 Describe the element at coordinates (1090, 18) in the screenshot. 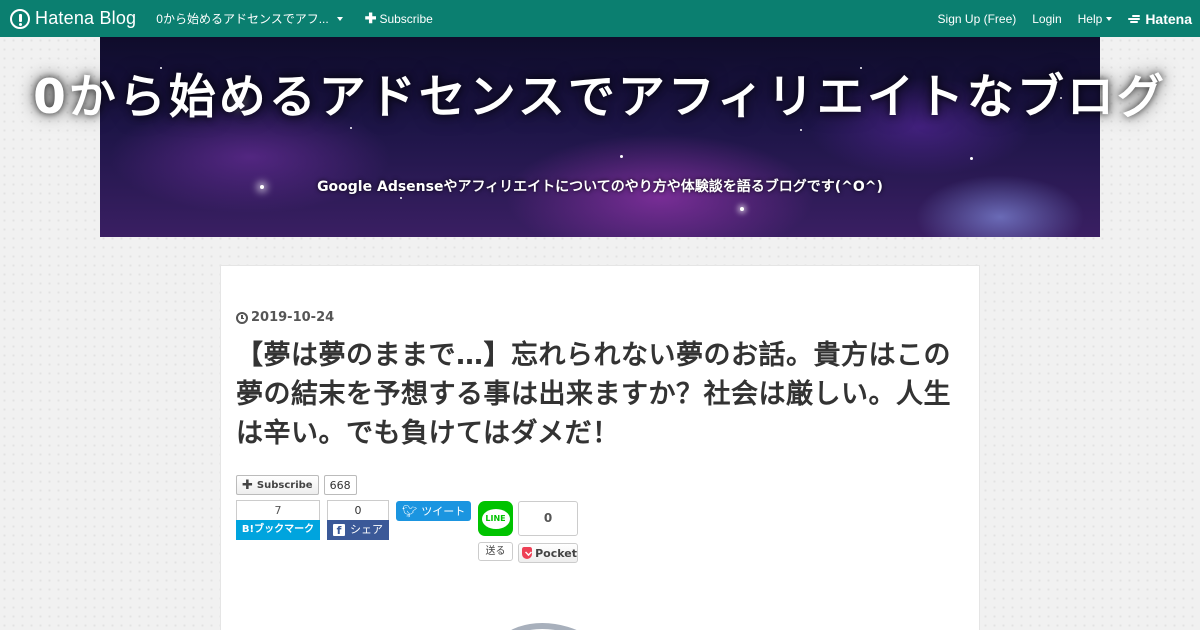

I see `help-menu-label: Help` at that location.